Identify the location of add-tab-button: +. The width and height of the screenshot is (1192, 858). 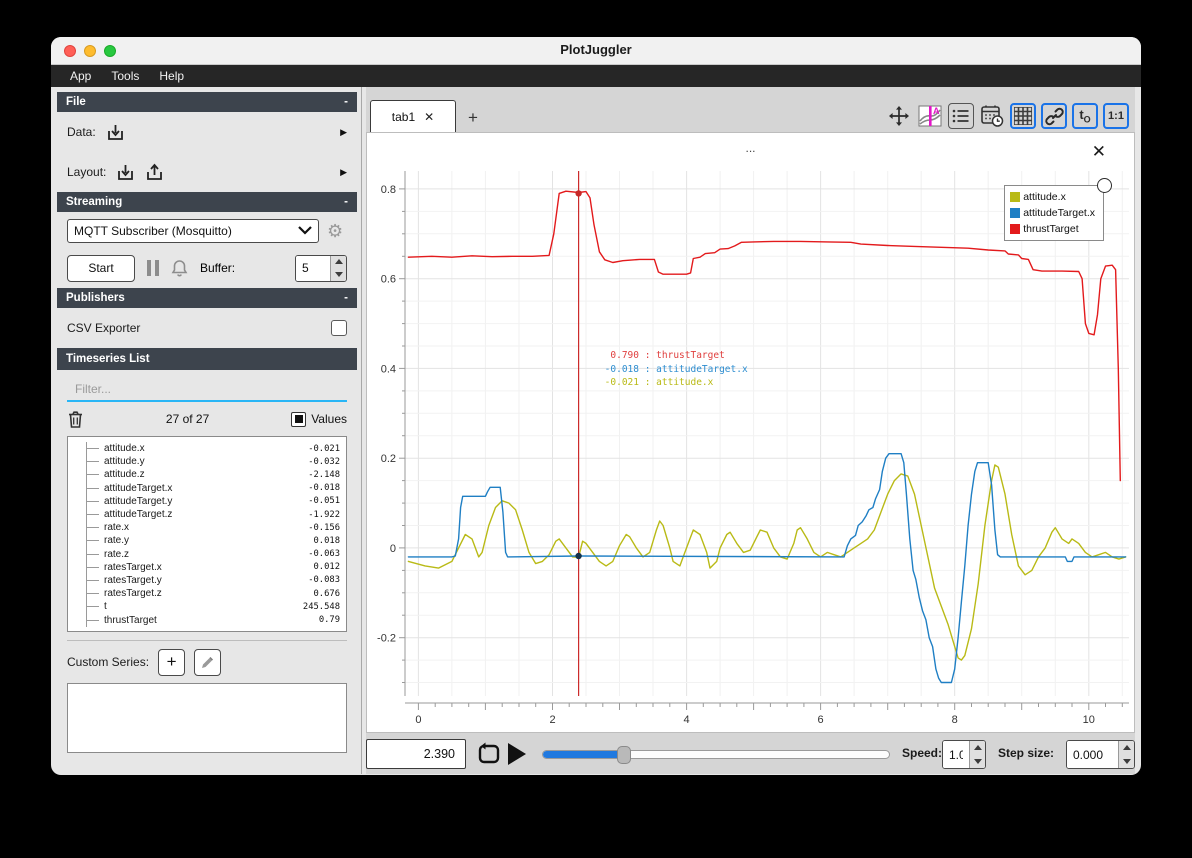
(473, 120).